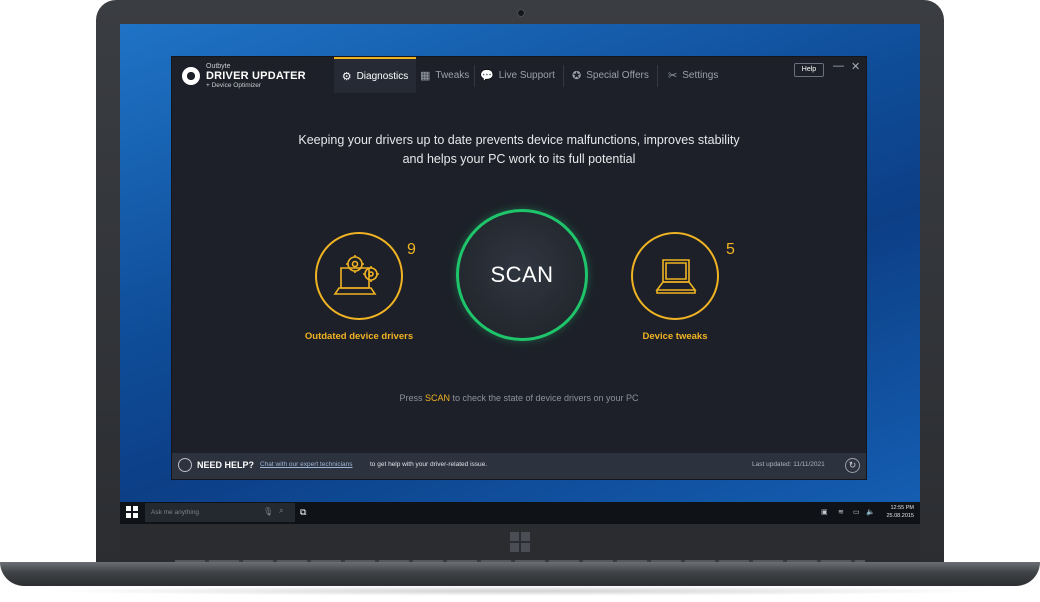  I want to click on refresh-icon: ↻, so click(852, 465).